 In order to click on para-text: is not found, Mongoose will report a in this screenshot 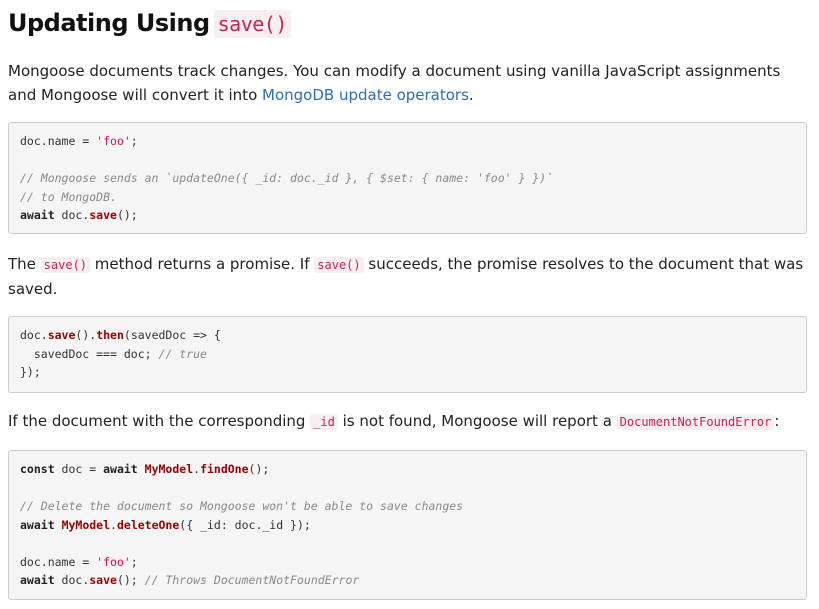, I will do `click(477, 421)`.